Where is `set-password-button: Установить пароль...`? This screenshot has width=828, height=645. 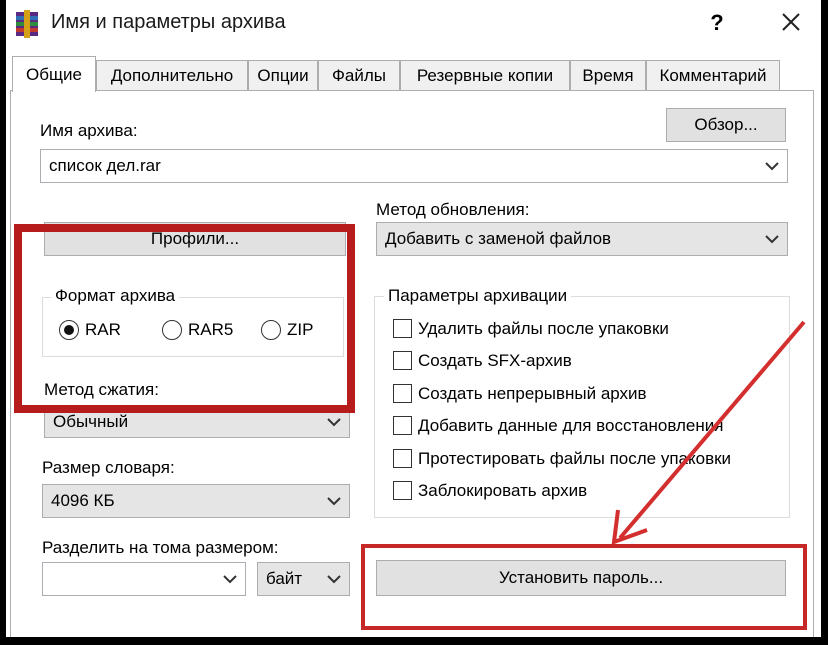 set-password-button: Установить пароль... is located at coordinates (581, 578).